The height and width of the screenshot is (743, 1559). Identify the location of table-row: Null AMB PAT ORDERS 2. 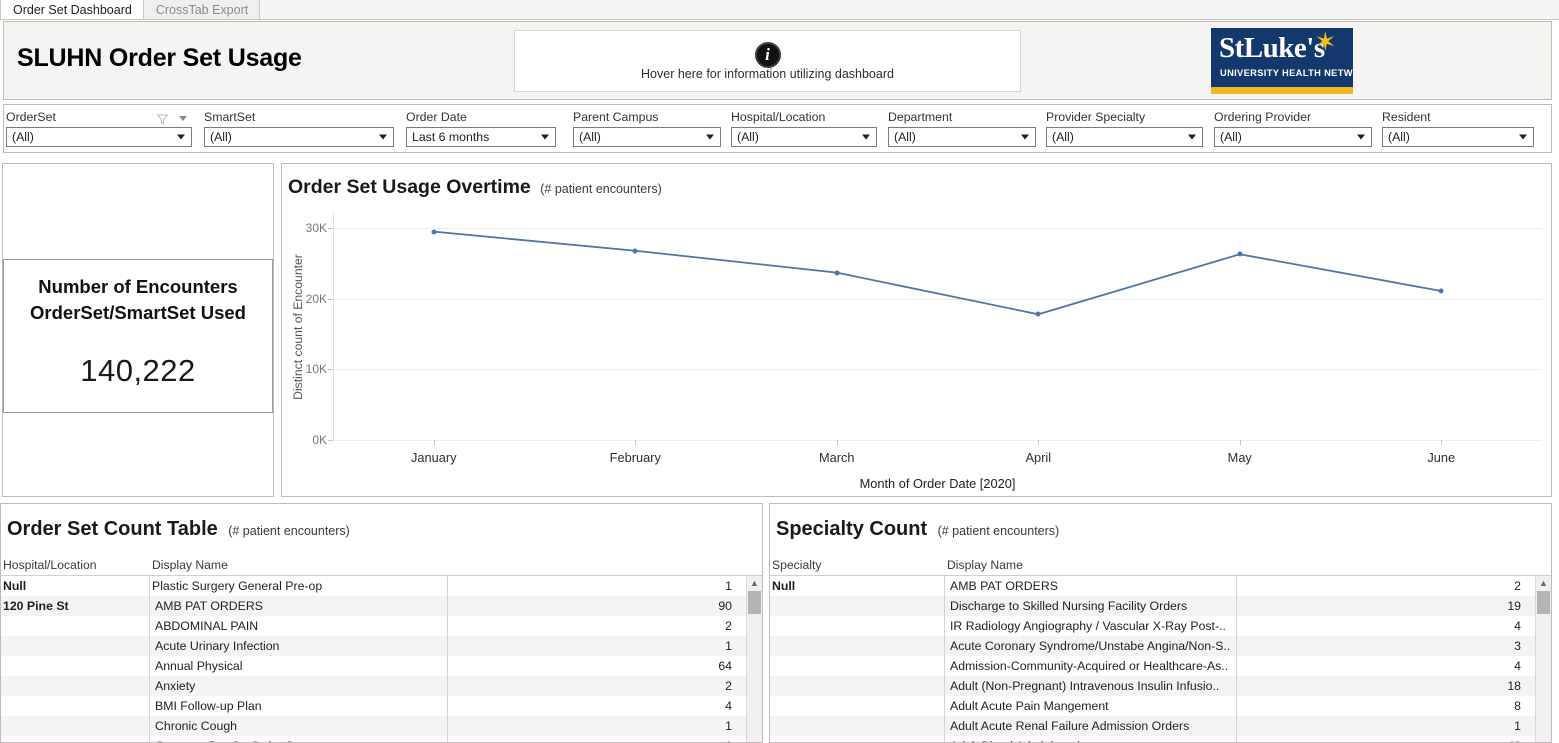
(1160, 586).